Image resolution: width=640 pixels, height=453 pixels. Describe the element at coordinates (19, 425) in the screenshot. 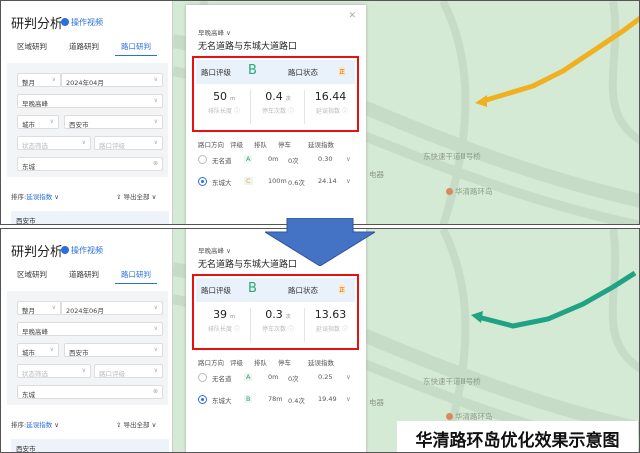

I see `sort-label: 排序:` at that location.